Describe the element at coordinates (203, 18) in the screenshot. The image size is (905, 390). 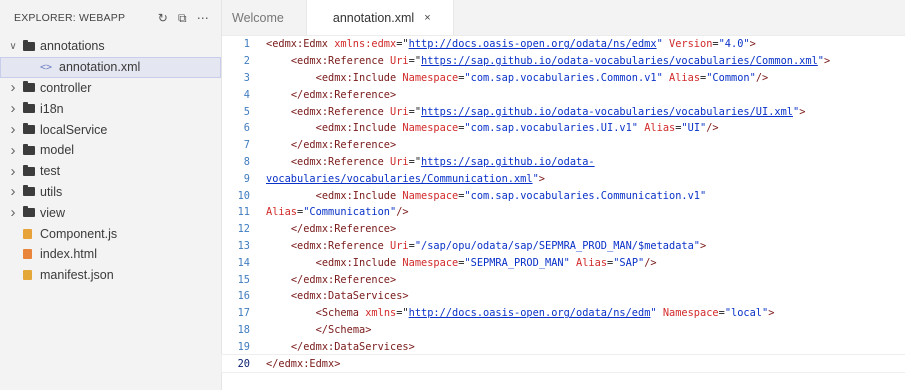
I see `more-icon: ⋯` at that location.